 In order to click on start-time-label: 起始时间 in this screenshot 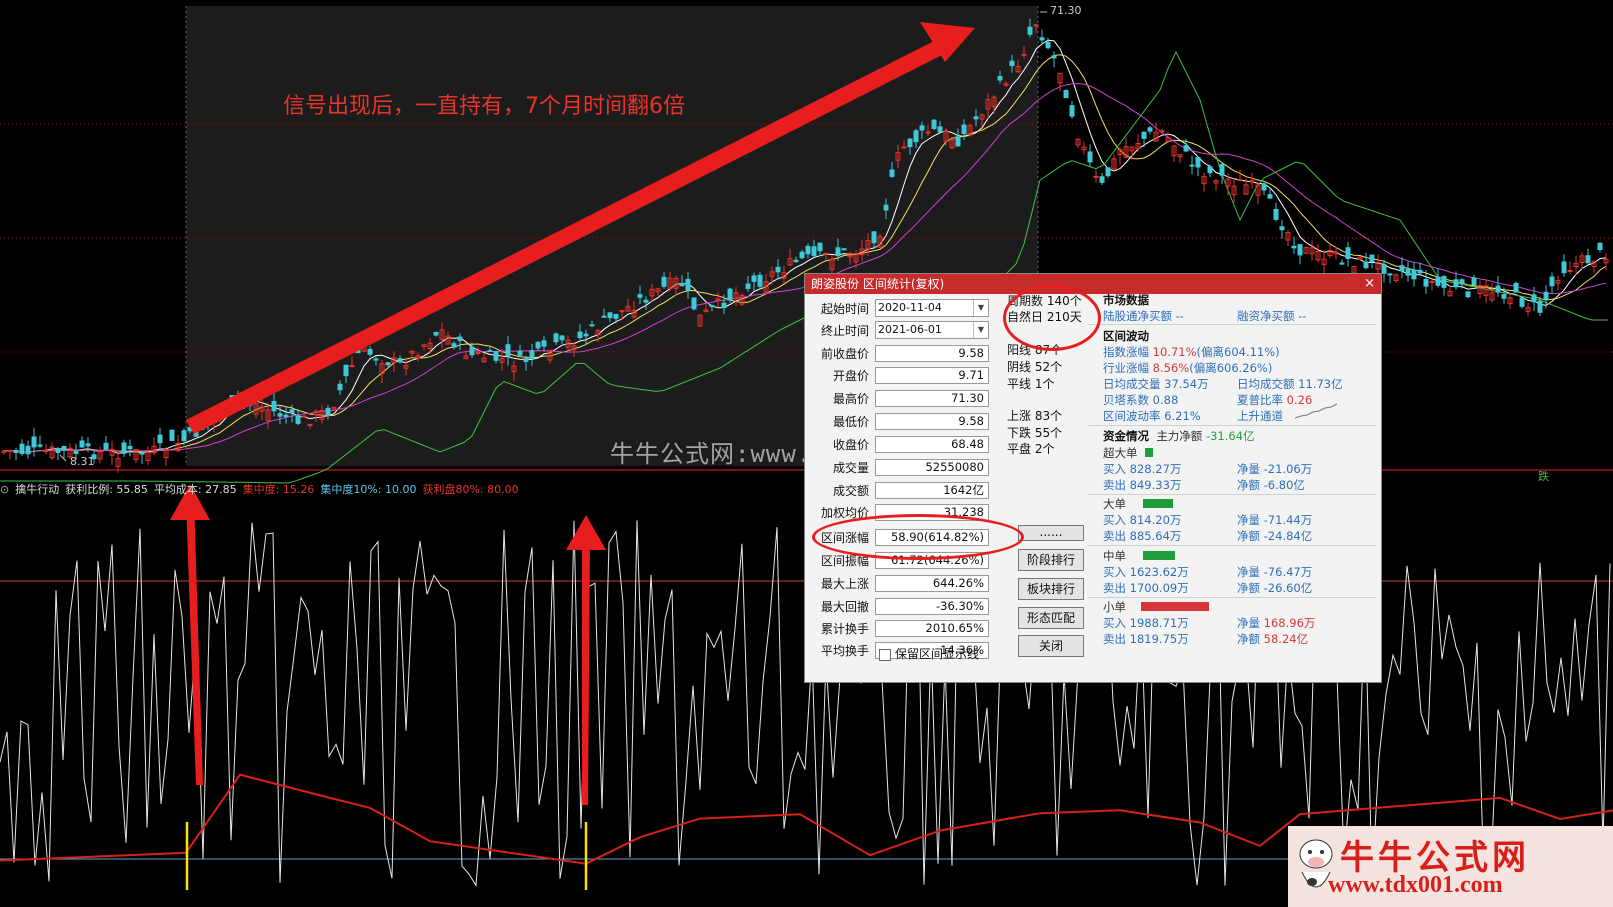, I will do `click(844, 308)`.